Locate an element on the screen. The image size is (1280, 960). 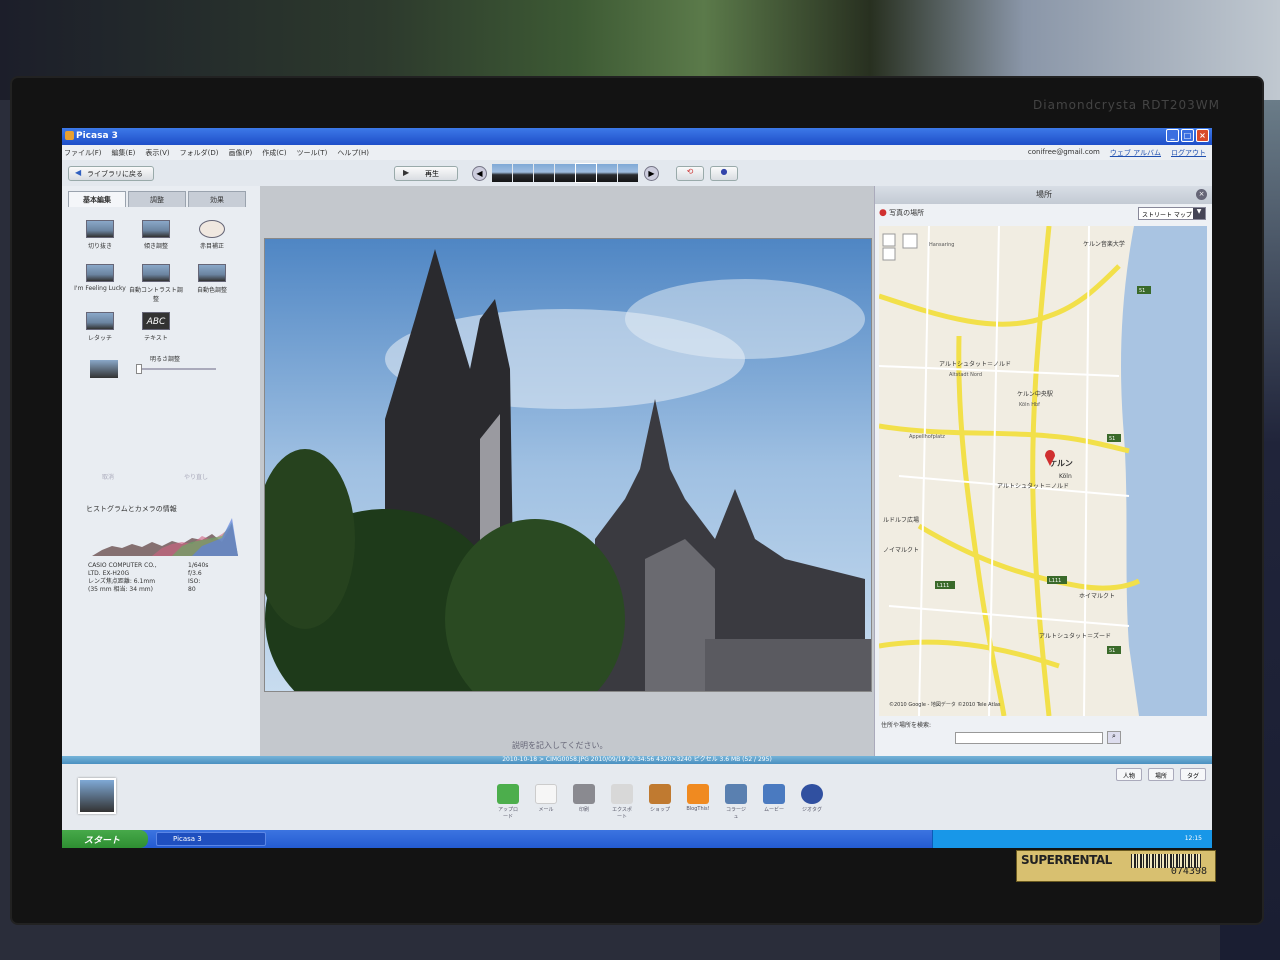
tray-thumbnail is located at coordinates (97, 796).